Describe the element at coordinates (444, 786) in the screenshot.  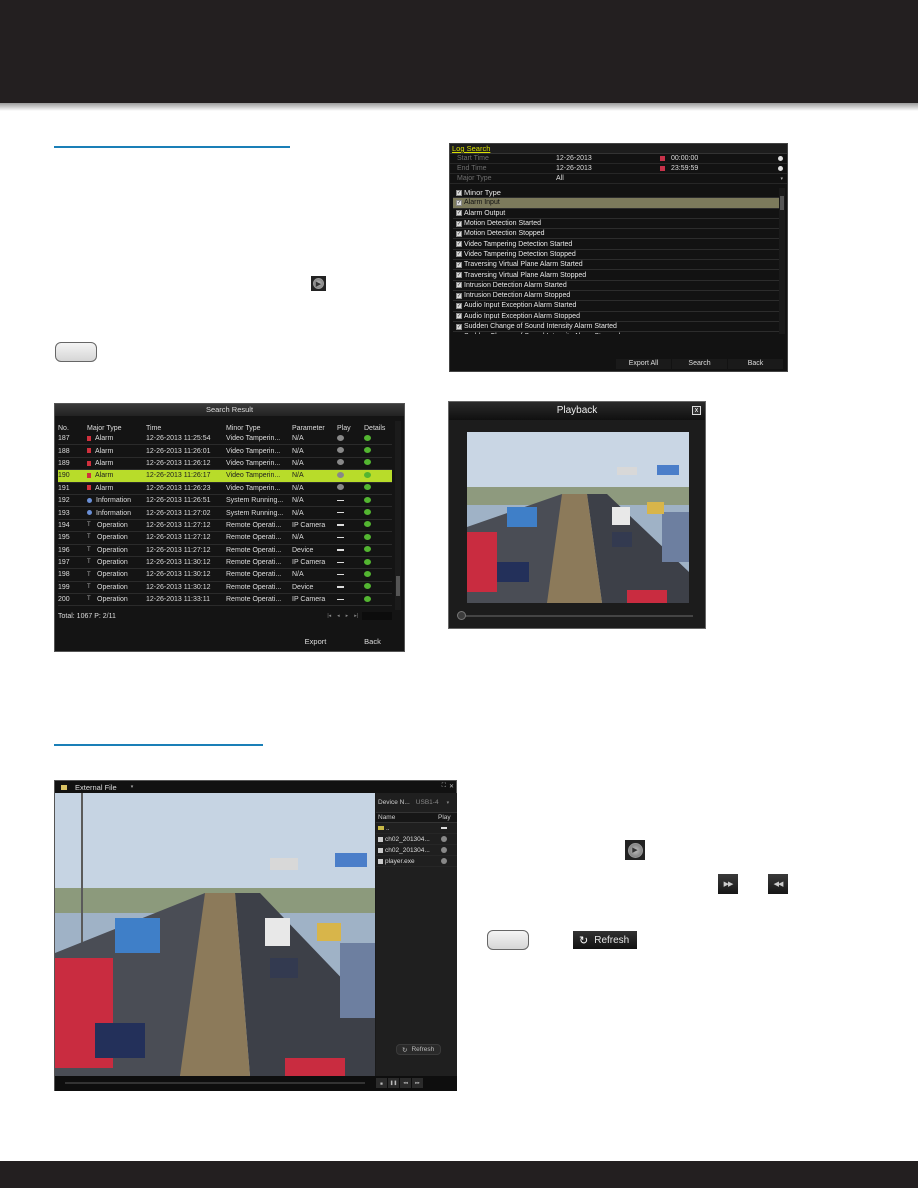
I see `fullscreen-icon: ⛶` at that location.